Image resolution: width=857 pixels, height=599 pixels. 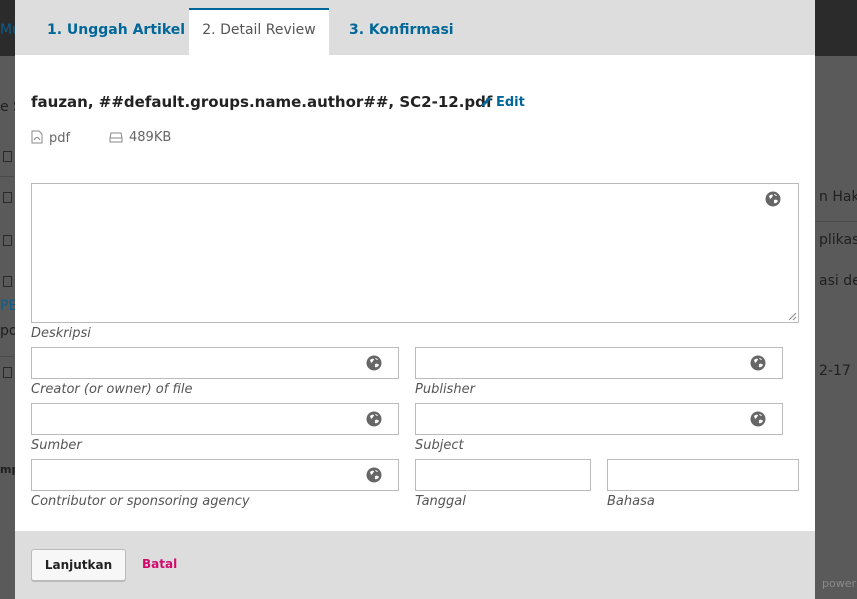 I want to click on creator-input, so click(x=215, y=363).